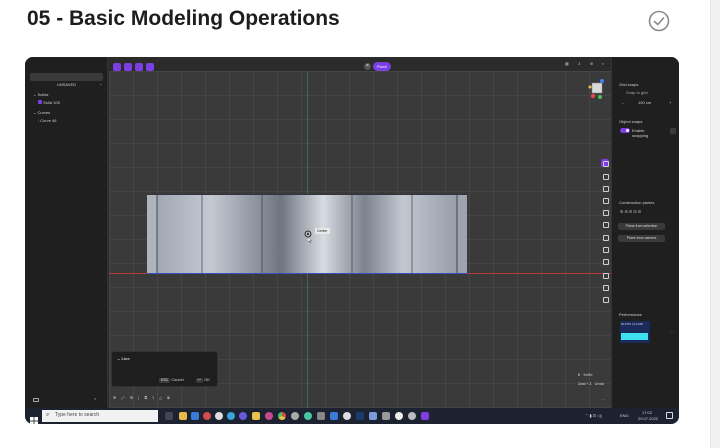 The height and width of the screenshot is (448, 720). I want to click on plane-from-camera-button: Plane from camera, so click(641, 238).